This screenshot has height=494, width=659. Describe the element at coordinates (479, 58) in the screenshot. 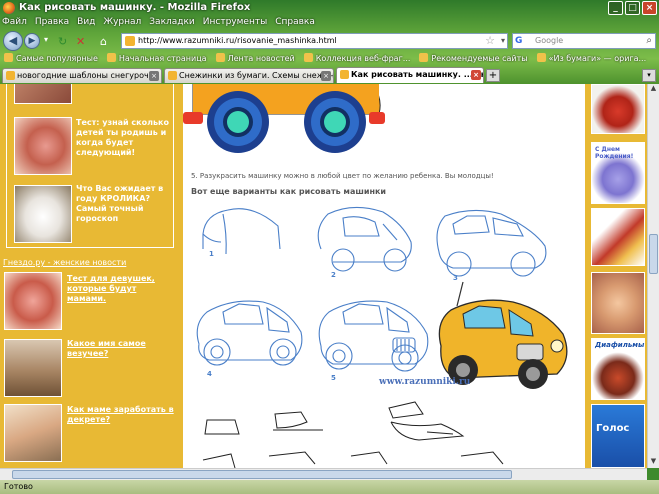

I see `bookmark-label: Рекомендуемые сайты` at that location.